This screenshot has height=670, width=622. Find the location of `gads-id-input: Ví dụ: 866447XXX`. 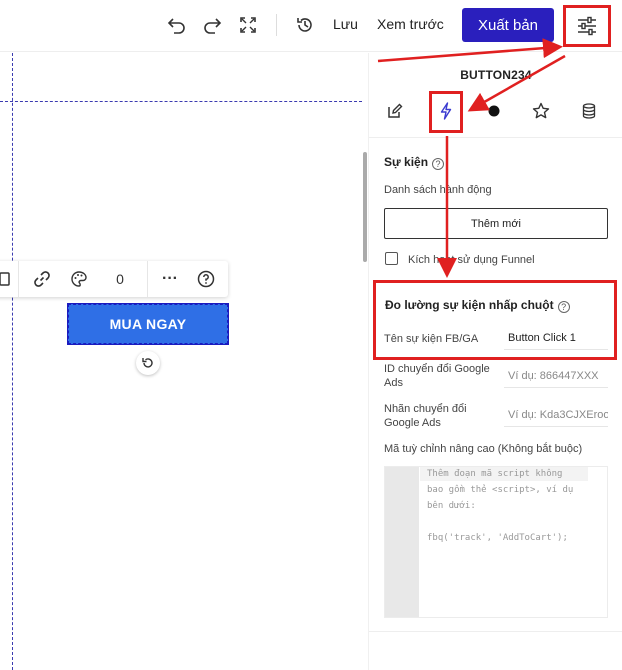

gads-id-input: Ví dụ: 866447XXX is located at coordinates (556, 376).